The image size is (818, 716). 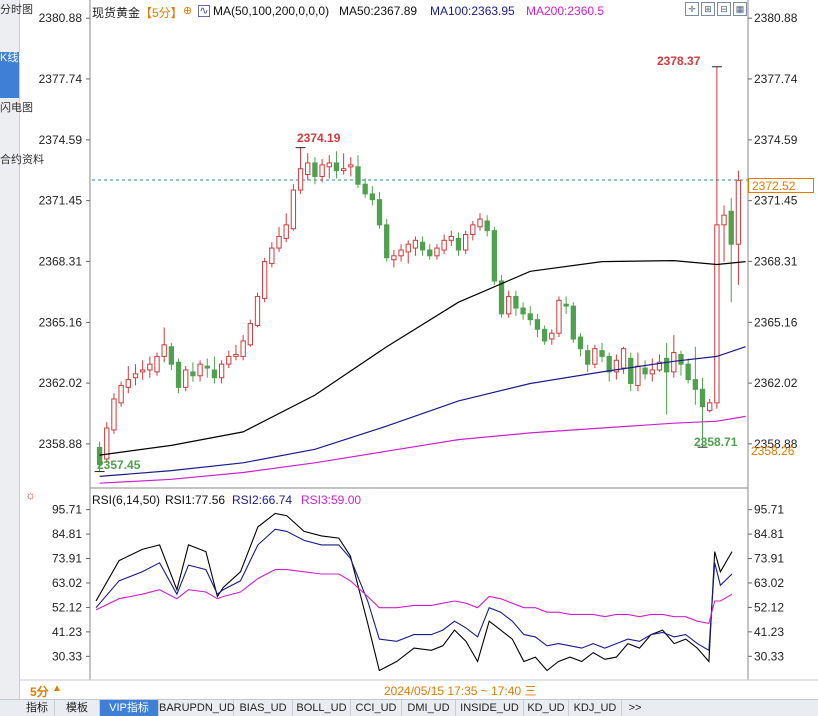 I want to click on price-tick-label-left: 2377.74, so click(x=61, y=79).